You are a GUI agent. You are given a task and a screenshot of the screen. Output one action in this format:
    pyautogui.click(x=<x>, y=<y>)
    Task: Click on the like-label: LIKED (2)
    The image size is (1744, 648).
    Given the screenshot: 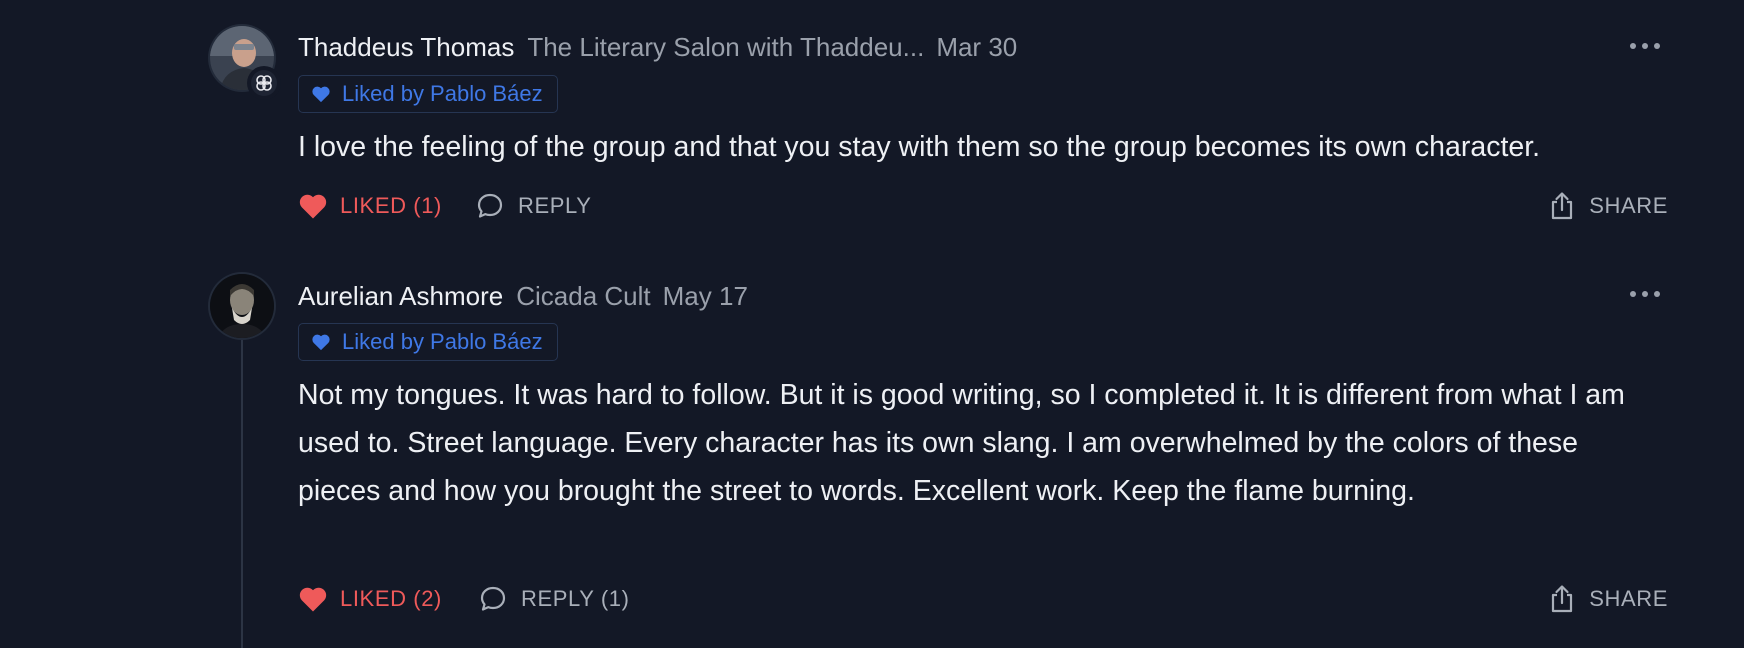 What is the action you would take?
    pyautogui.click(x=391, y=598)
    